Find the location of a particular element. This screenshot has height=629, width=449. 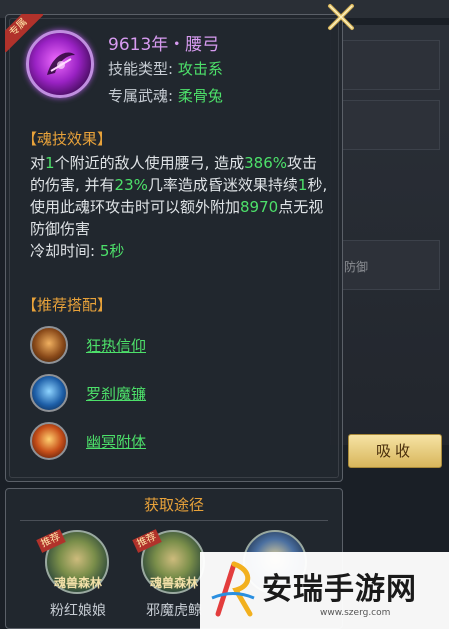

recommend-item: 罗刹魔镰 is located at coordinates (130, 393).